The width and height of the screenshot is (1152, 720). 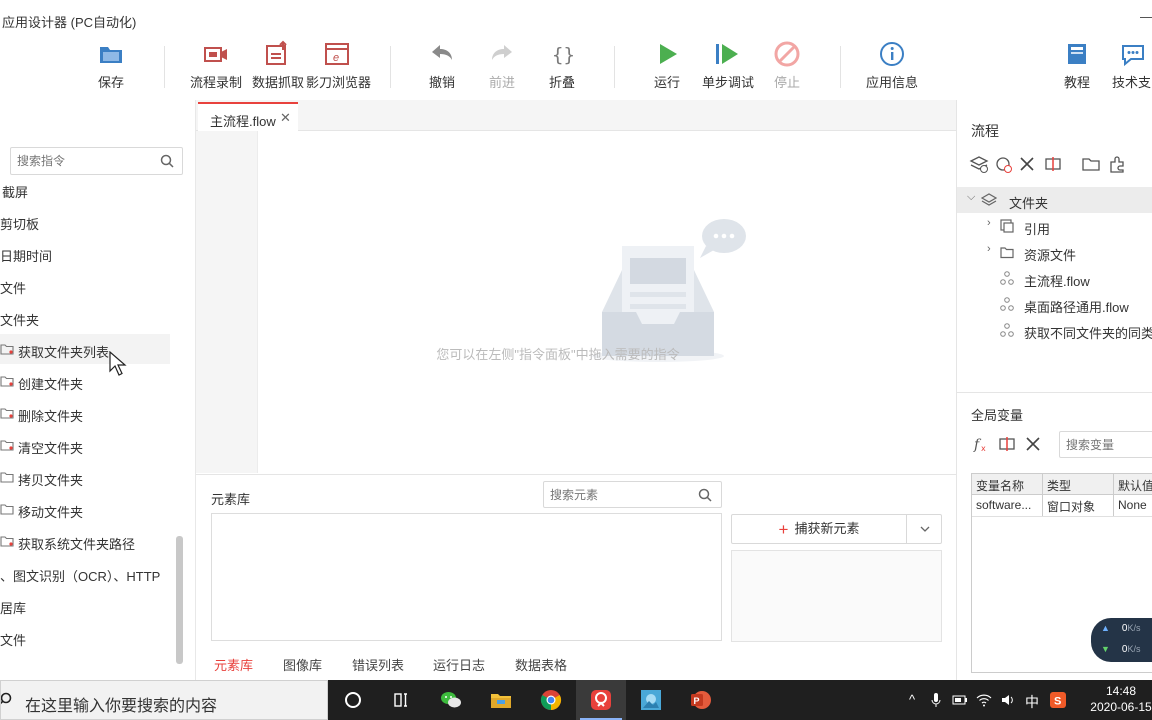 What do you see at coordinates (502, 67) in the screenshot?
I see `redo-button: 前进` at bounding box center [502, 67].